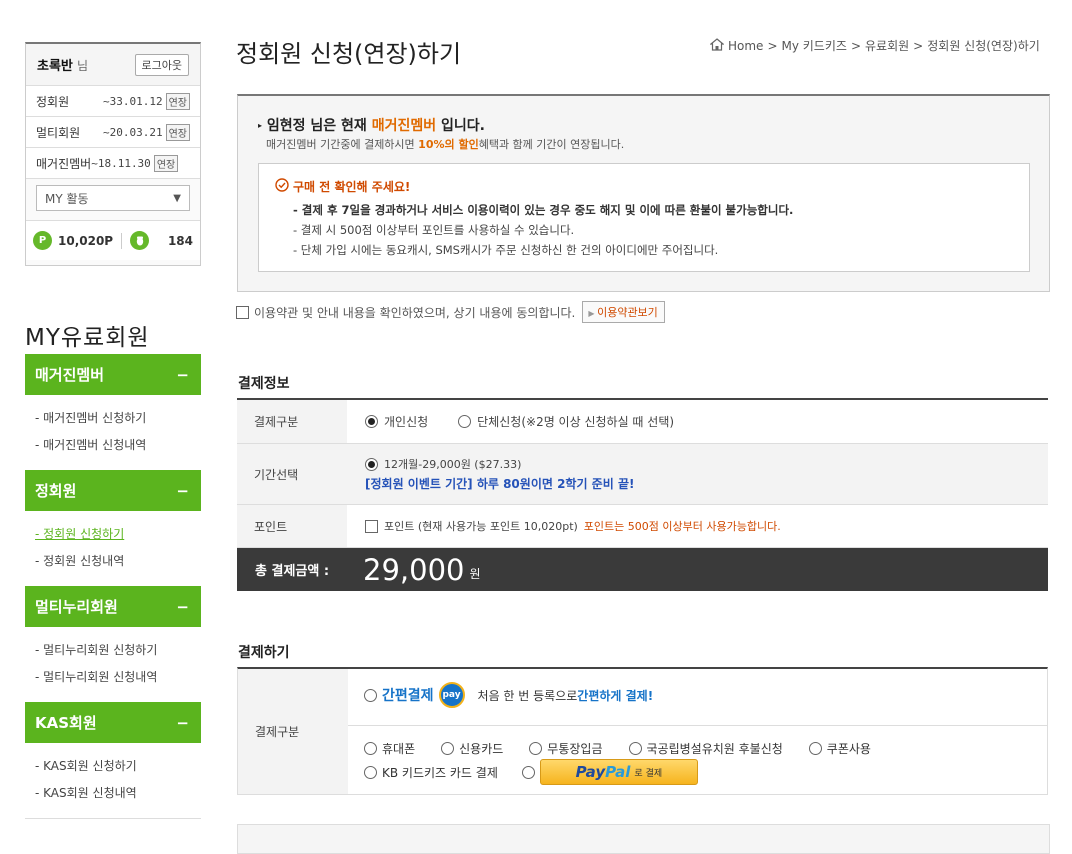  I want to click on breadcrumb-sep: >, so click(855, 45).